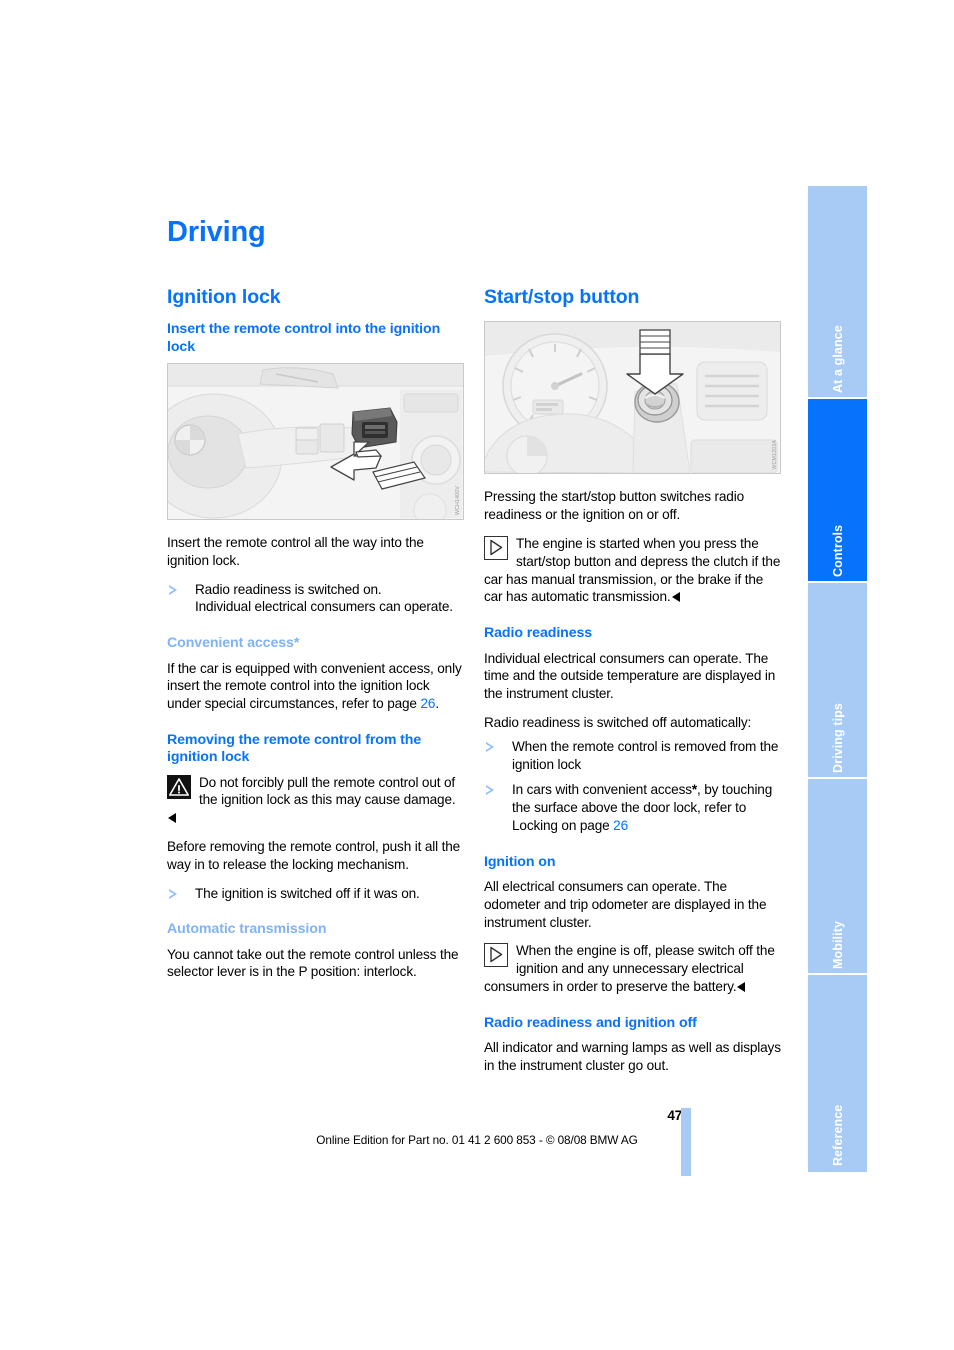 The height and width of the screenshot is (1350, 954). I want to click on sidebar-tab-label: Driving tips, so click(837, 738).